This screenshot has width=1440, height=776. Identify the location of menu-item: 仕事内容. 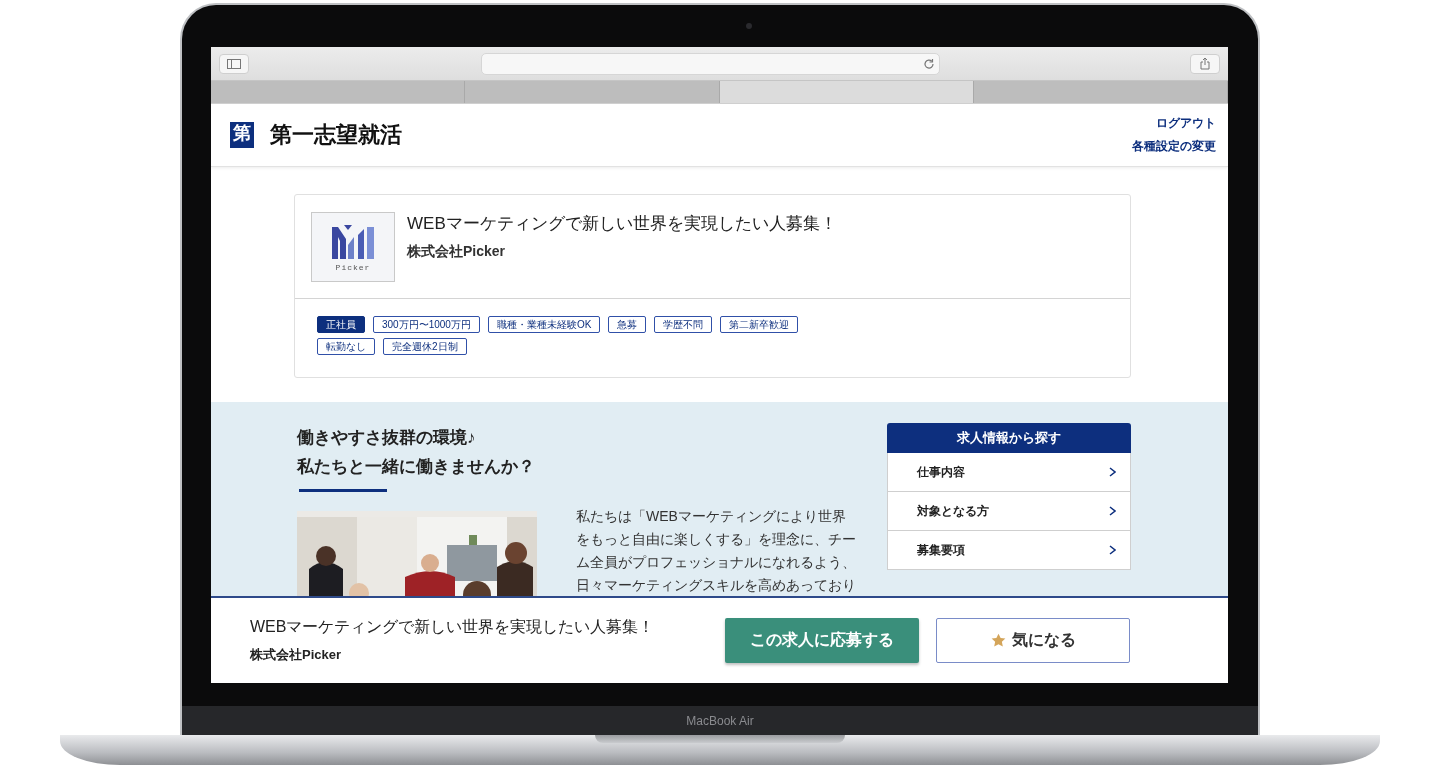
(1008, 472).